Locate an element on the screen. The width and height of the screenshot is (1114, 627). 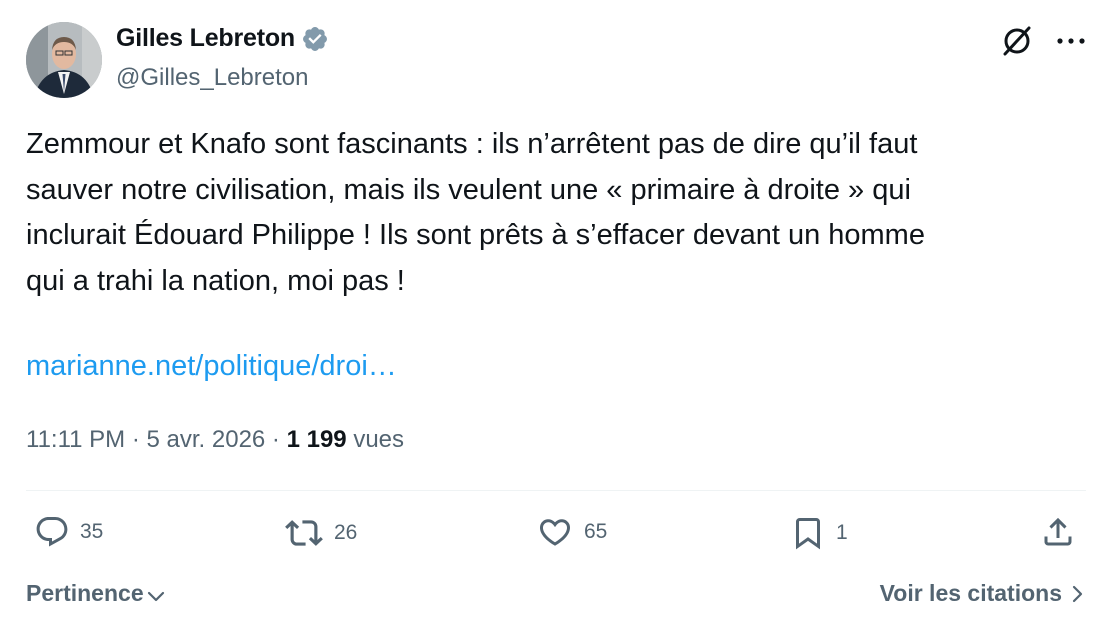
avatar is located at coordinates (64, 60).